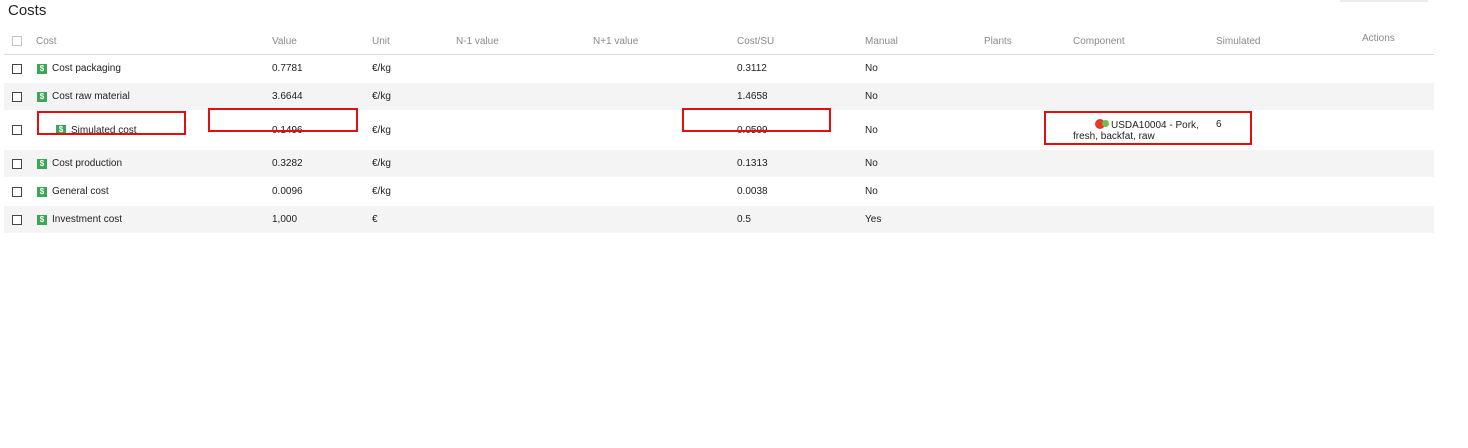 The width and height of the screenshot is (1468, 448). I want to click on cost-name: General cost, so click(80, 191).